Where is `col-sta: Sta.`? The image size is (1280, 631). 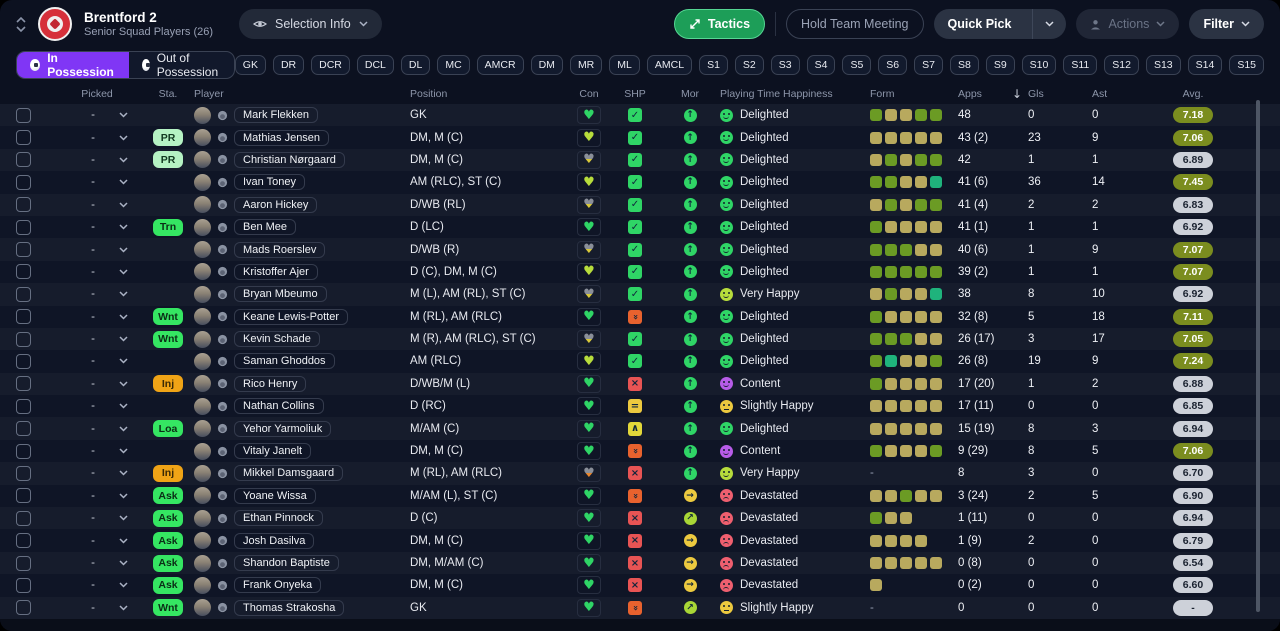
col-sta: Sta. is located at coordinates (168, 94).